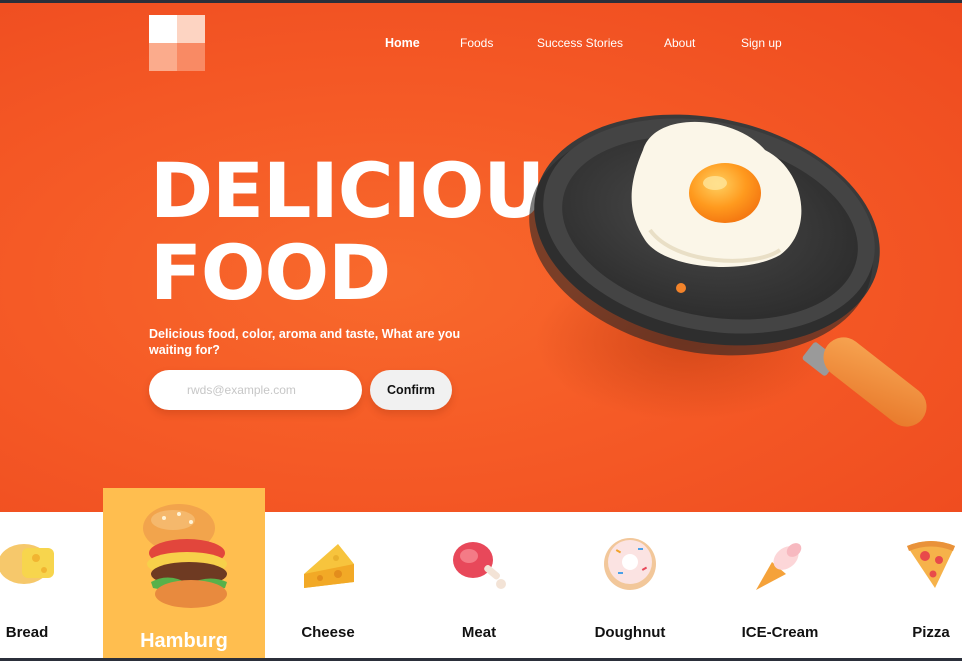 Image resolution: width=962 pixels, height=661 pixels. I want to click on headline-line-2: FOOD, so click(270, 272).